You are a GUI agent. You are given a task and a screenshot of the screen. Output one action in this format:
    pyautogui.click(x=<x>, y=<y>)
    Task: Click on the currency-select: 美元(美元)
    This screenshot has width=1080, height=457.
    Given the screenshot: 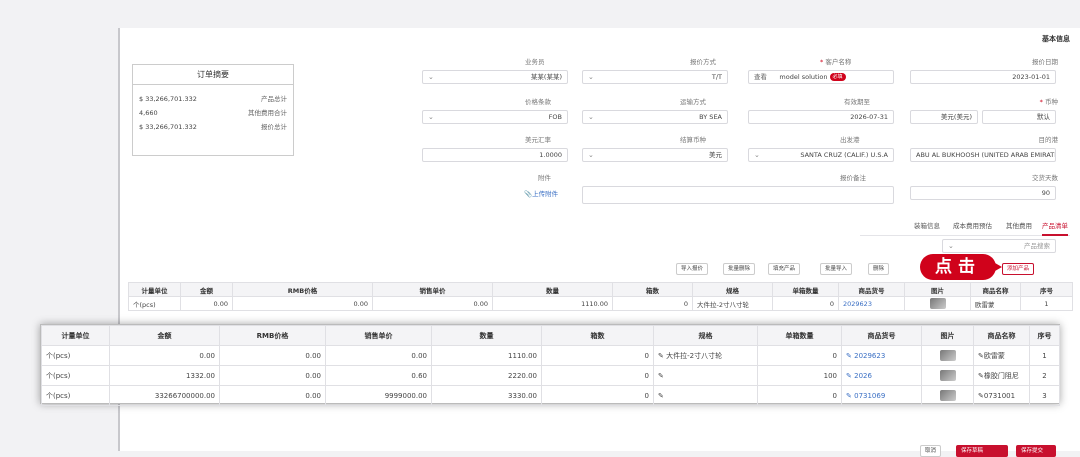 What is the action you would take?
    pyautogui.click(x=944, y=117)
    